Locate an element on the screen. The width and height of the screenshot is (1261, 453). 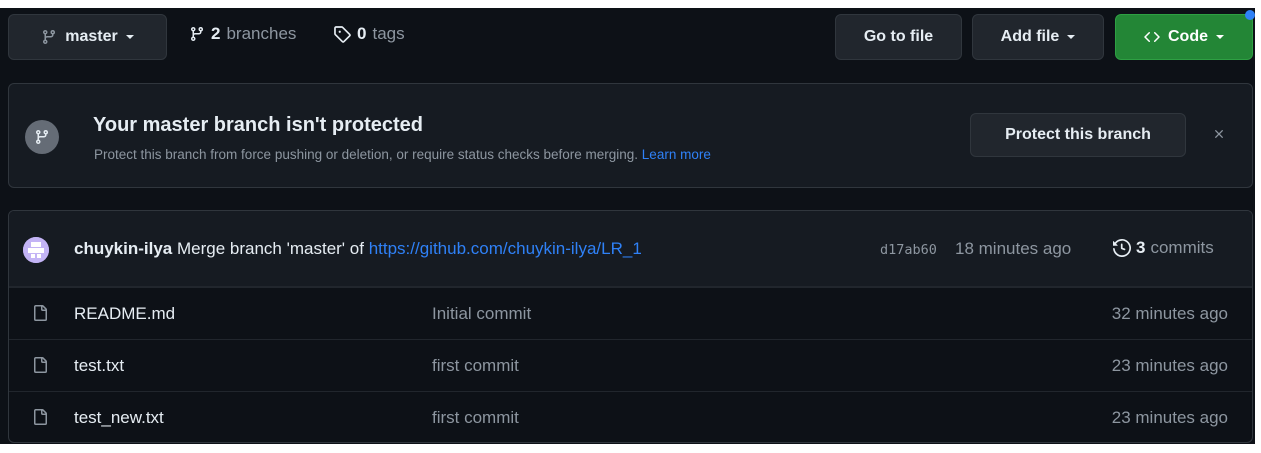
code-icon is located at coordinates (1152, 37).